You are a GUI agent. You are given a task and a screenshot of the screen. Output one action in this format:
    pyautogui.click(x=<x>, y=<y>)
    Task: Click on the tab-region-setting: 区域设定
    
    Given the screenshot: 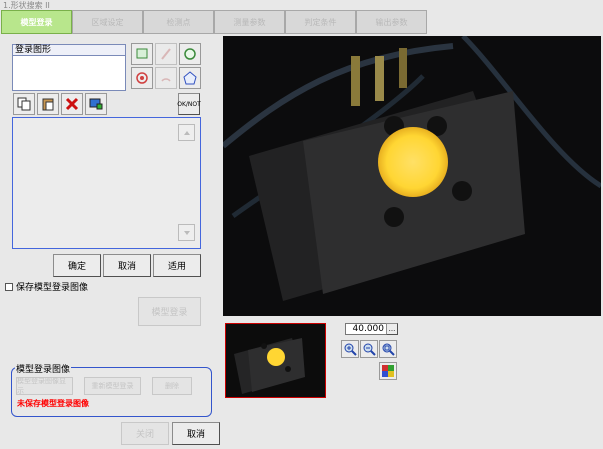 What is the action you would take?
    pyautogui.click(x=107, y=22)
    